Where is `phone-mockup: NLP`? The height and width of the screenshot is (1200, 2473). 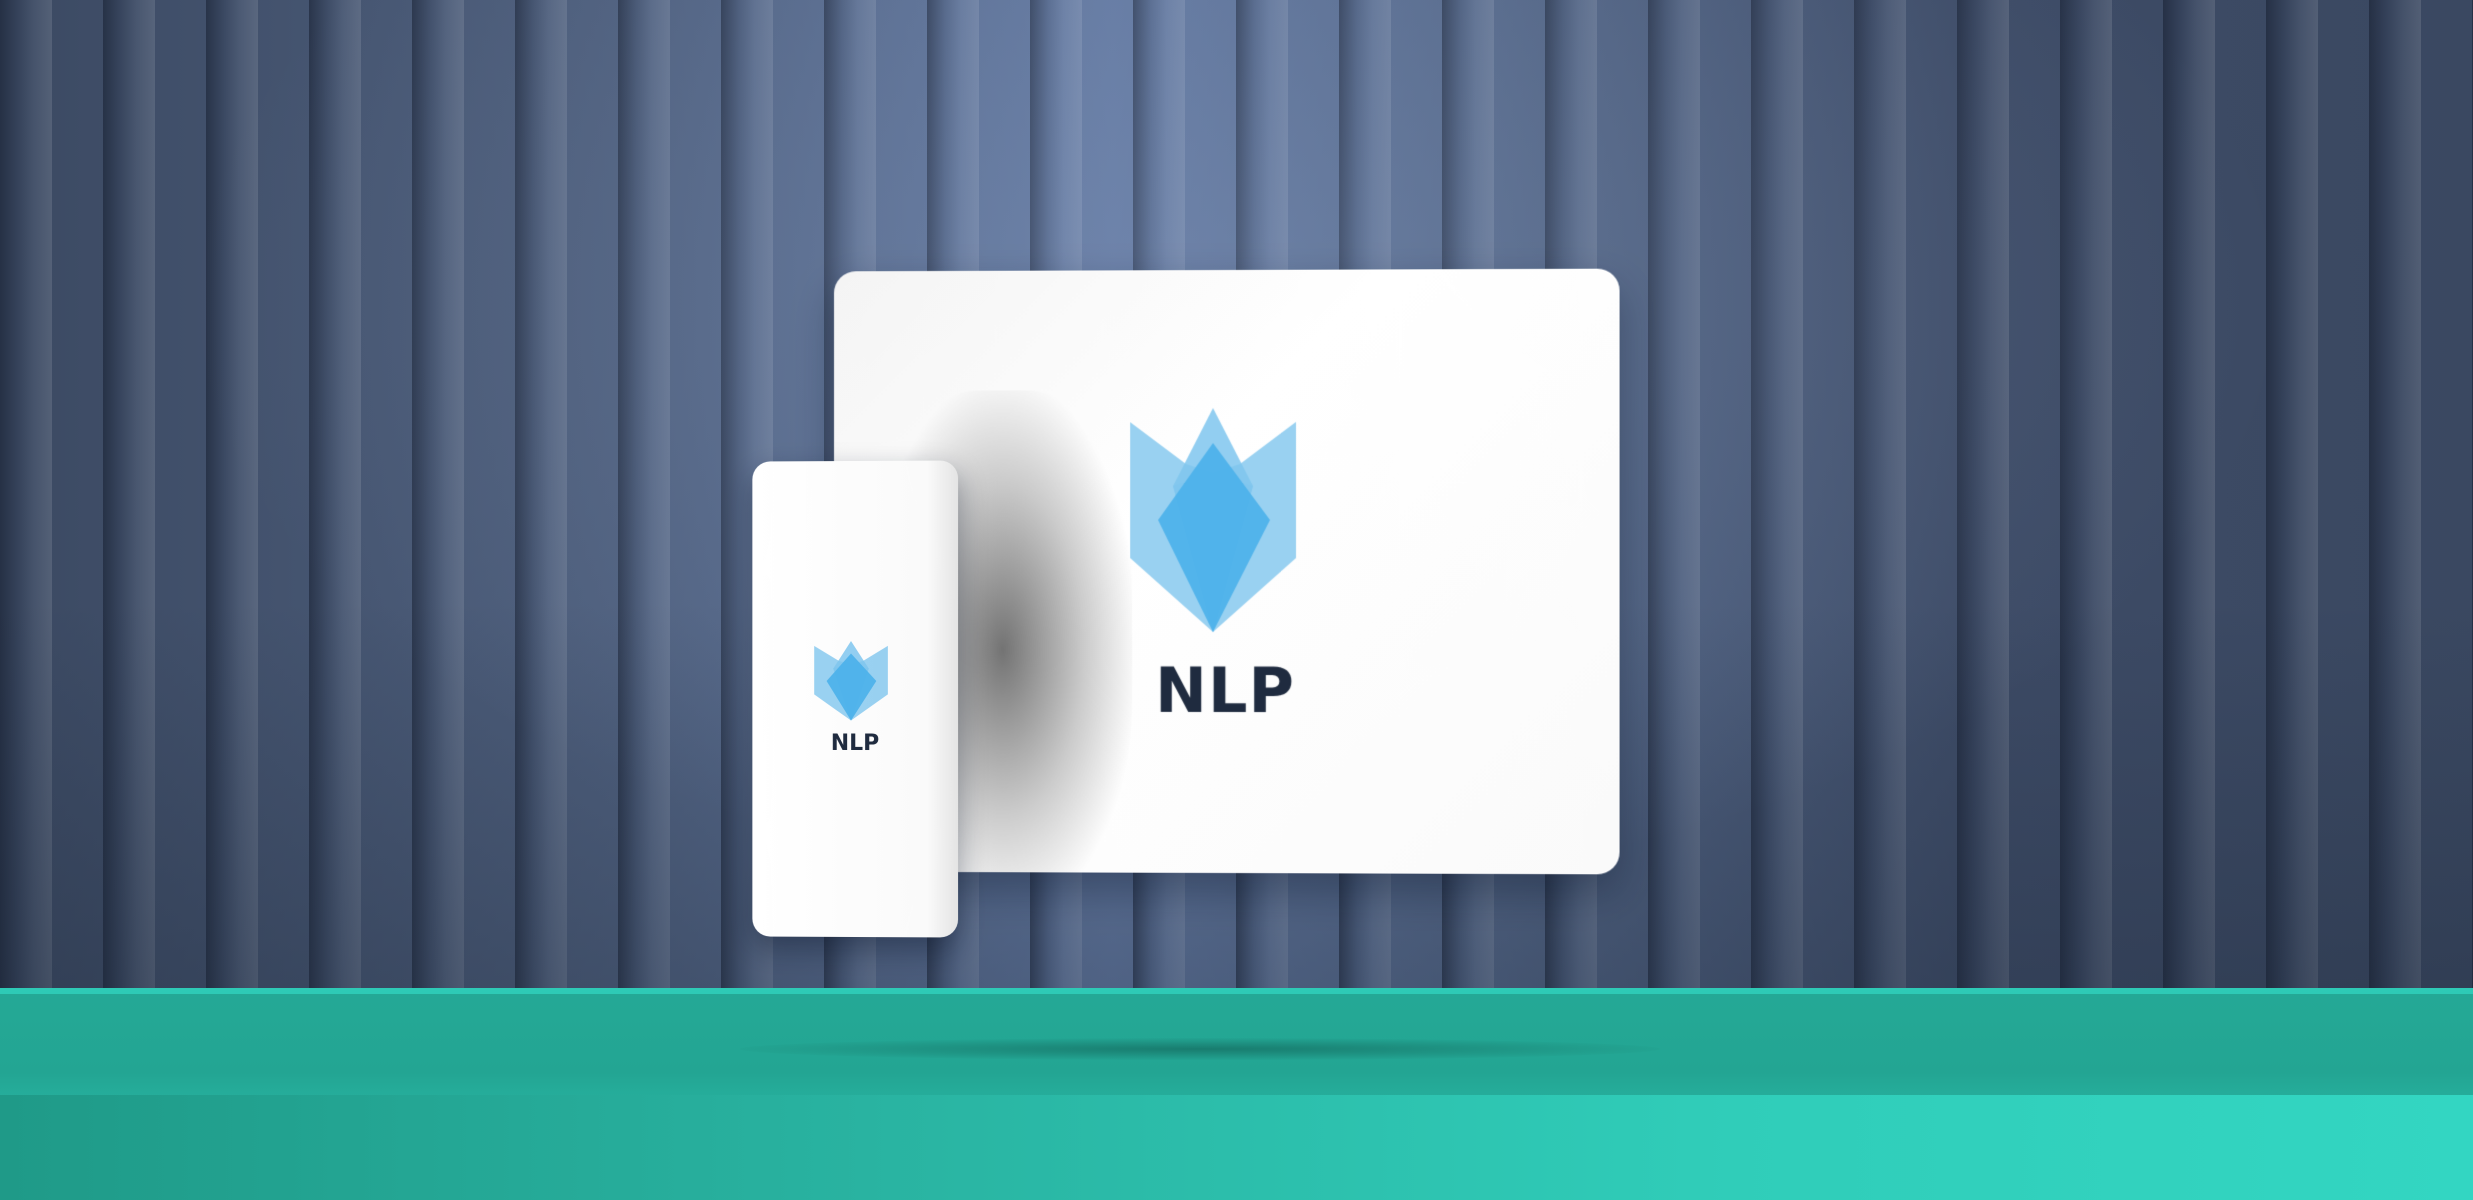
phone-mockup: NLP is located at coordinates (855, 698).